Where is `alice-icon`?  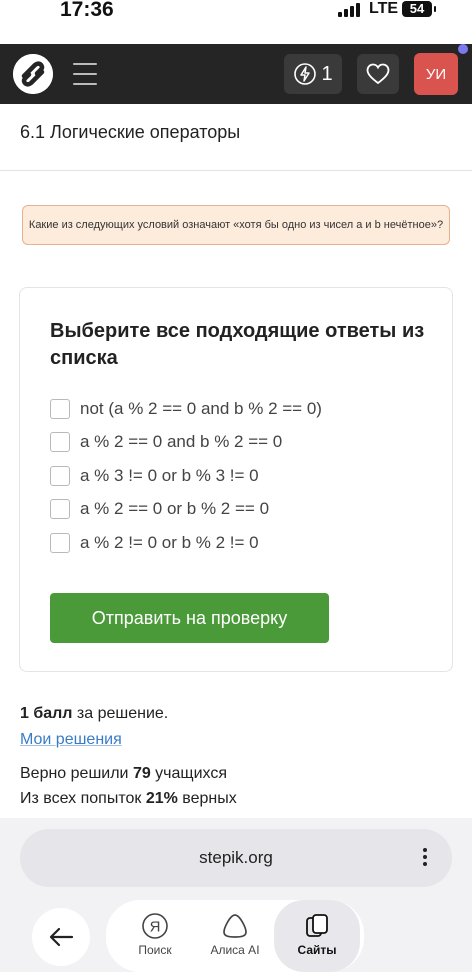 alice-icon is located at coordinates (235, 926).